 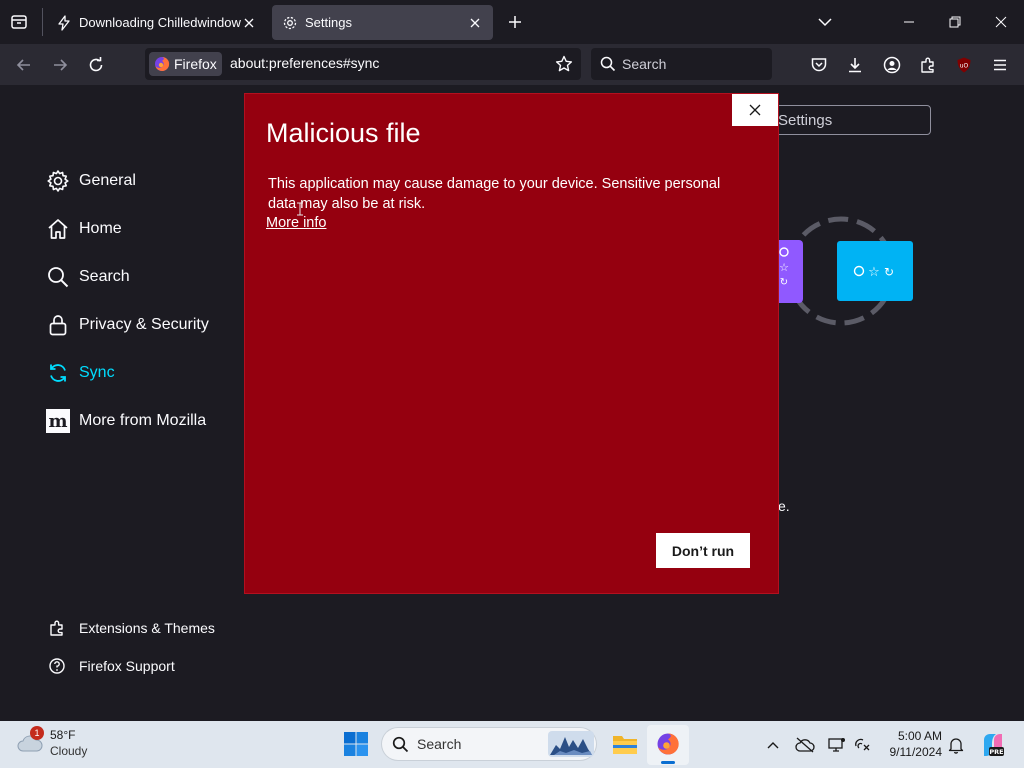 What do you see at coordinates (300, 209) in the screenshot?
I see `text-cursor-icon` at bounding box center [300, 209].